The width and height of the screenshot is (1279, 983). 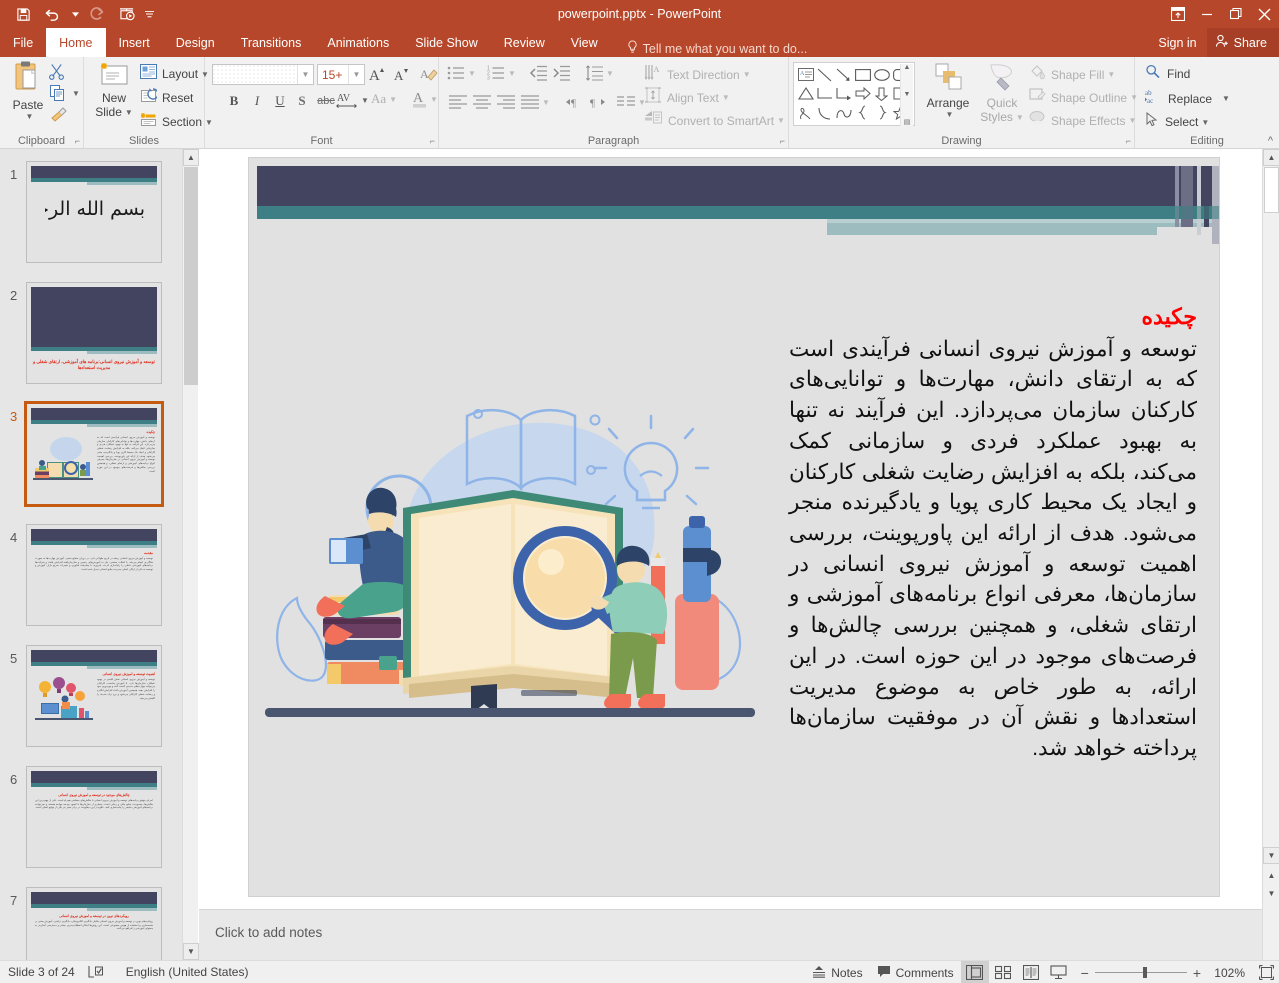 I want to click on thumbnail-pane-scrollbar: ▲ ▼, so click(x=190, y=554).